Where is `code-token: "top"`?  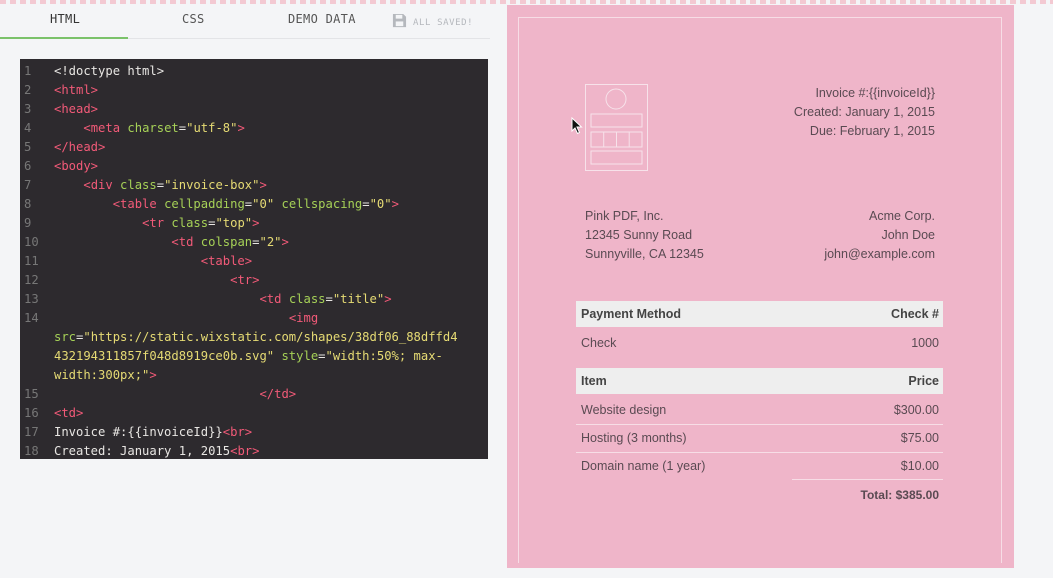 code-token: "top" is located at coordinates (234, 223).